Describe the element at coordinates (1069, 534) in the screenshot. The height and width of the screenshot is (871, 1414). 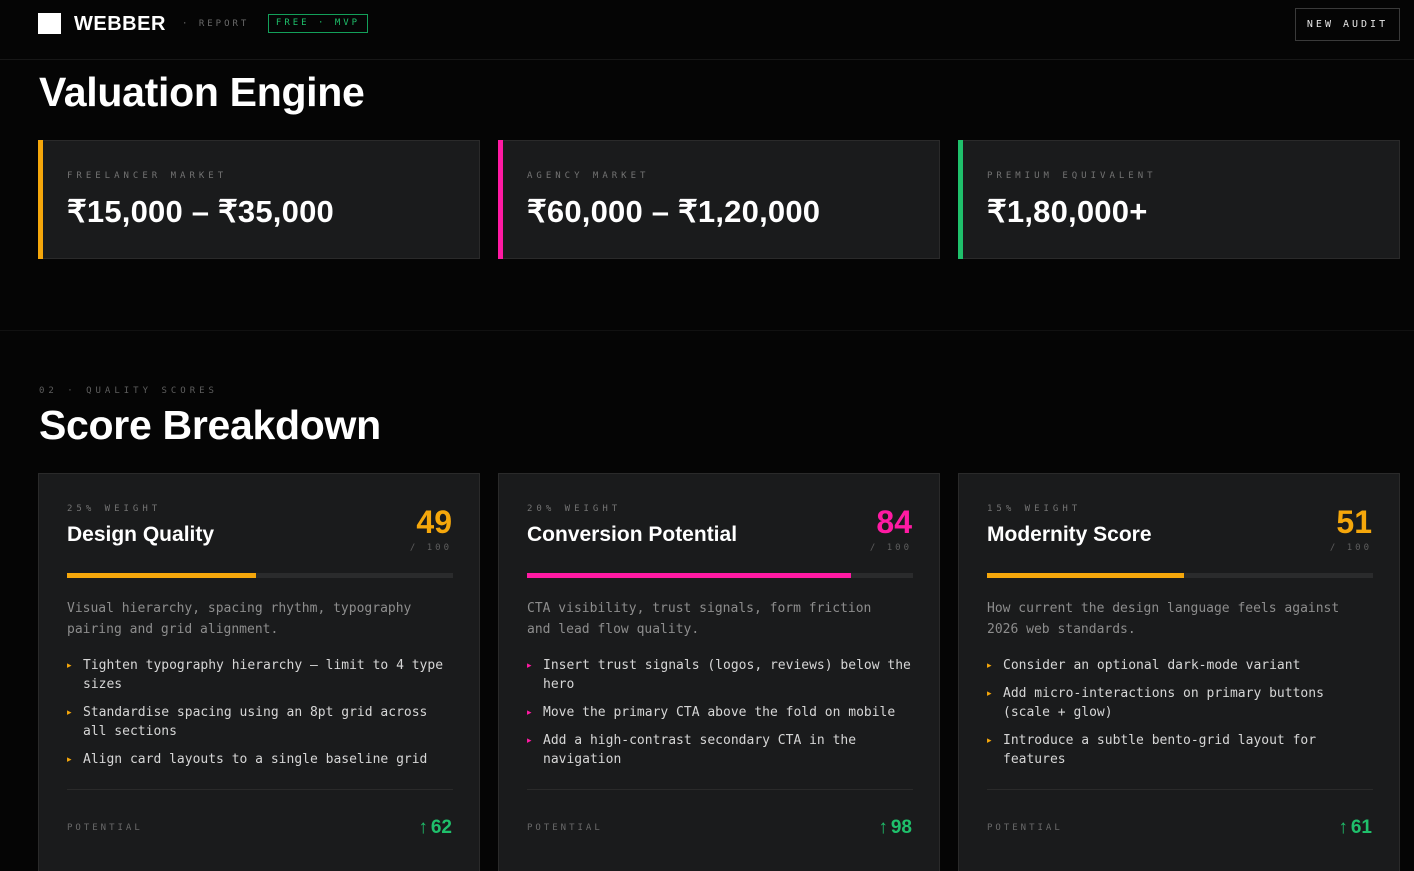
I see `score-name: Modernity Score` at that location.